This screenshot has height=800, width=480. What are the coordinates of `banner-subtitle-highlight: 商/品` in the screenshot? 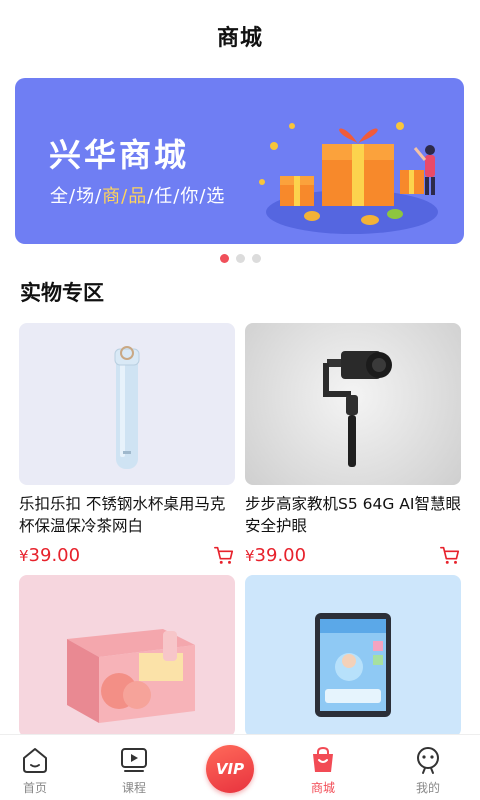 It's located at (125, 196).